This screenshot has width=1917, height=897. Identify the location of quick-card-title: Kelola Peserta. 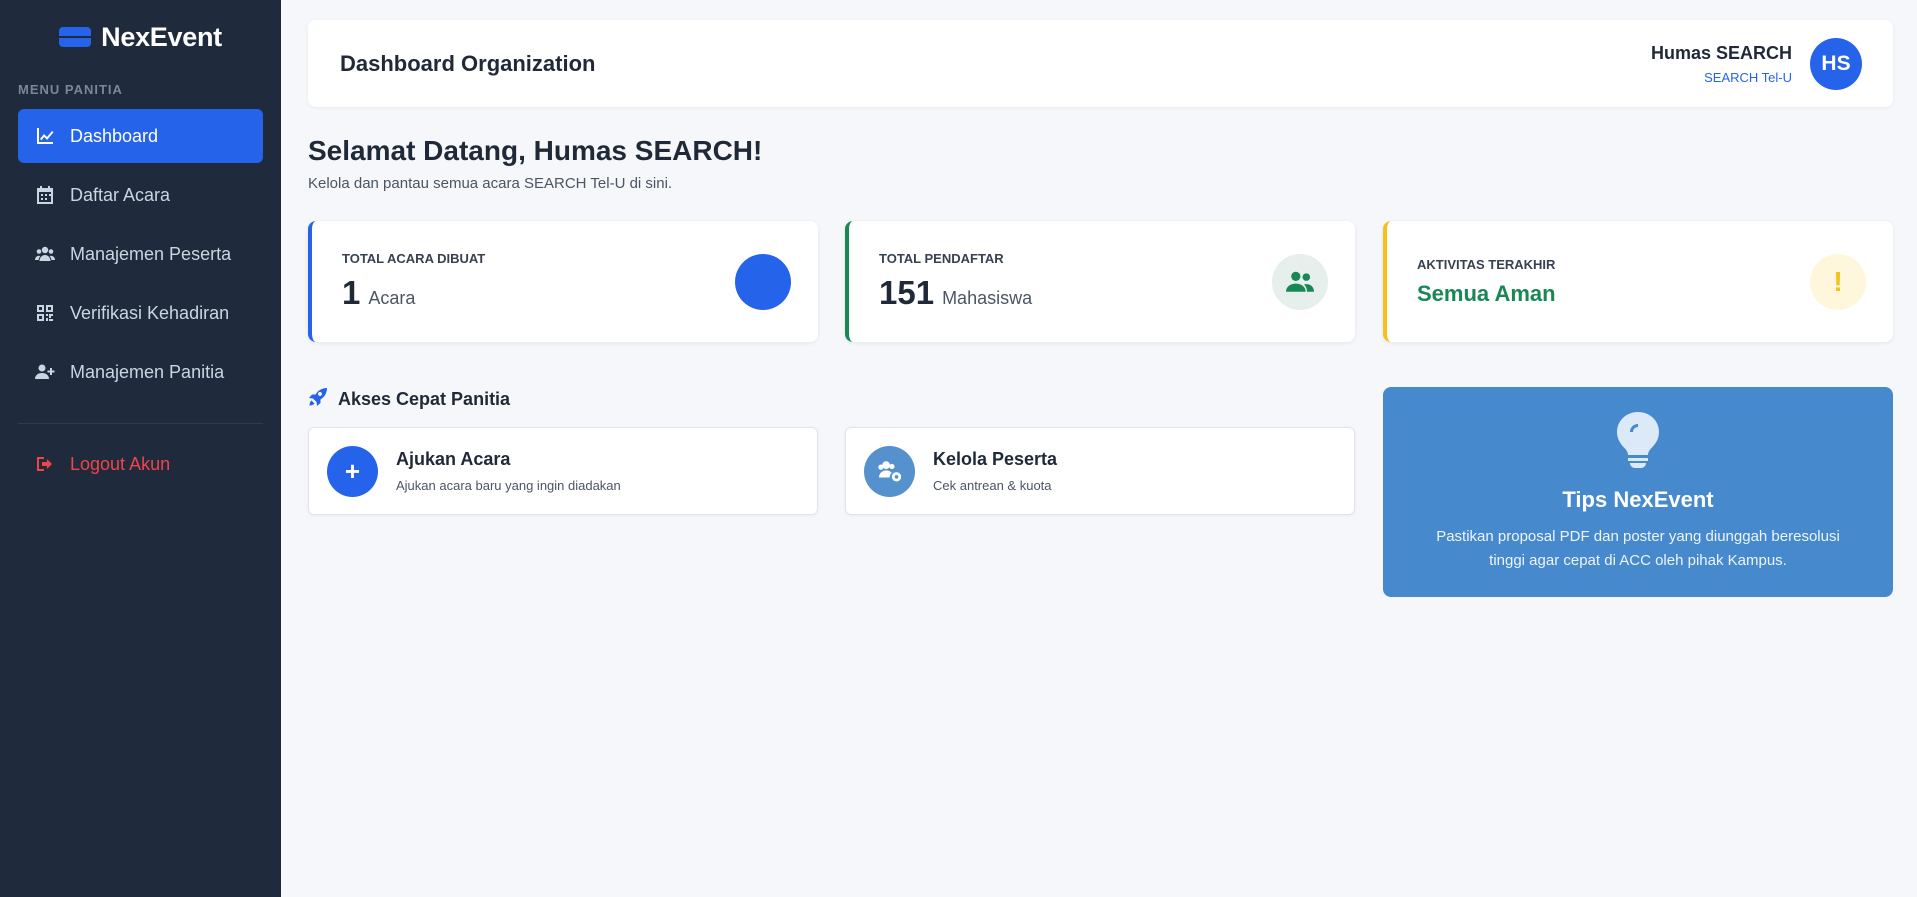
(995, 459).